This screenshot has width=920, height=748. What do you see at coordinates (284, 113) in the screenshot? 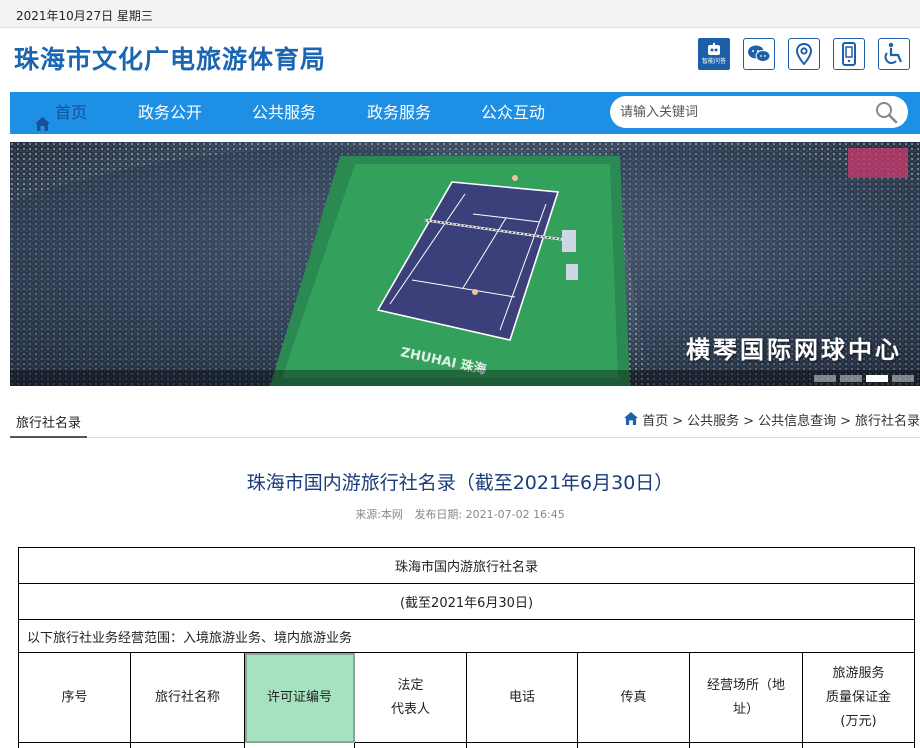
I see `nav-item-public-service: 公共服务` at bounding box center [284, 113].